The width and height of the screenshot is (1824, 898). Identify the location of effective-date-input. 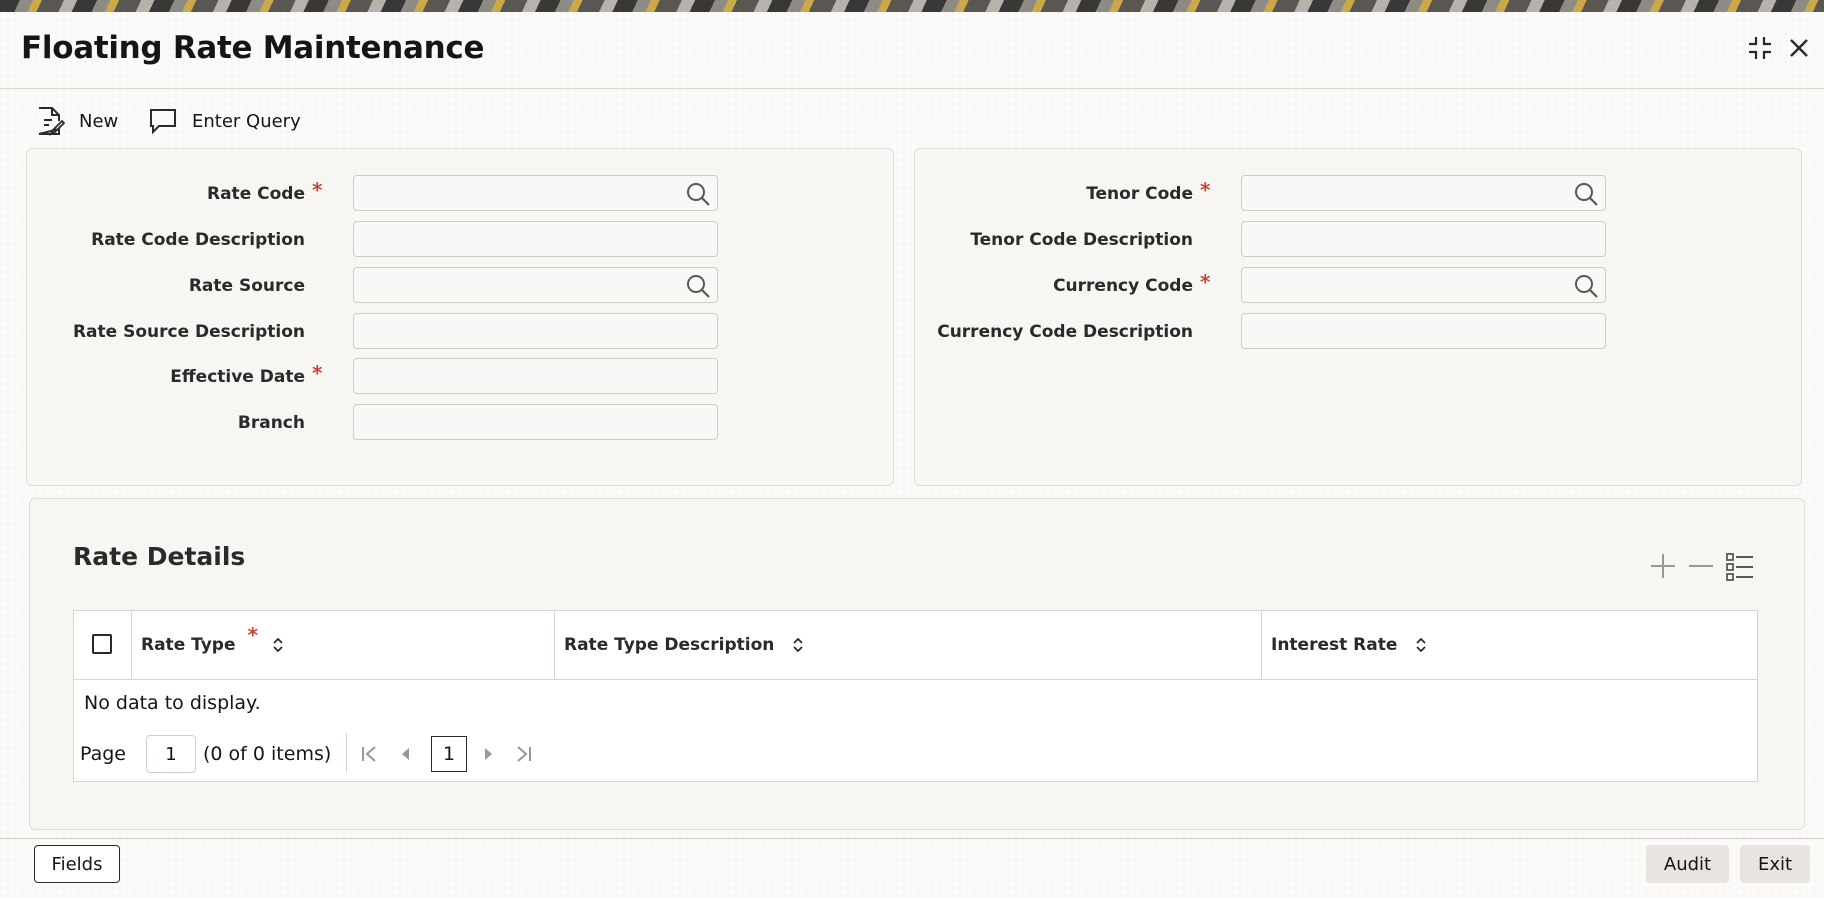
(535, 376).